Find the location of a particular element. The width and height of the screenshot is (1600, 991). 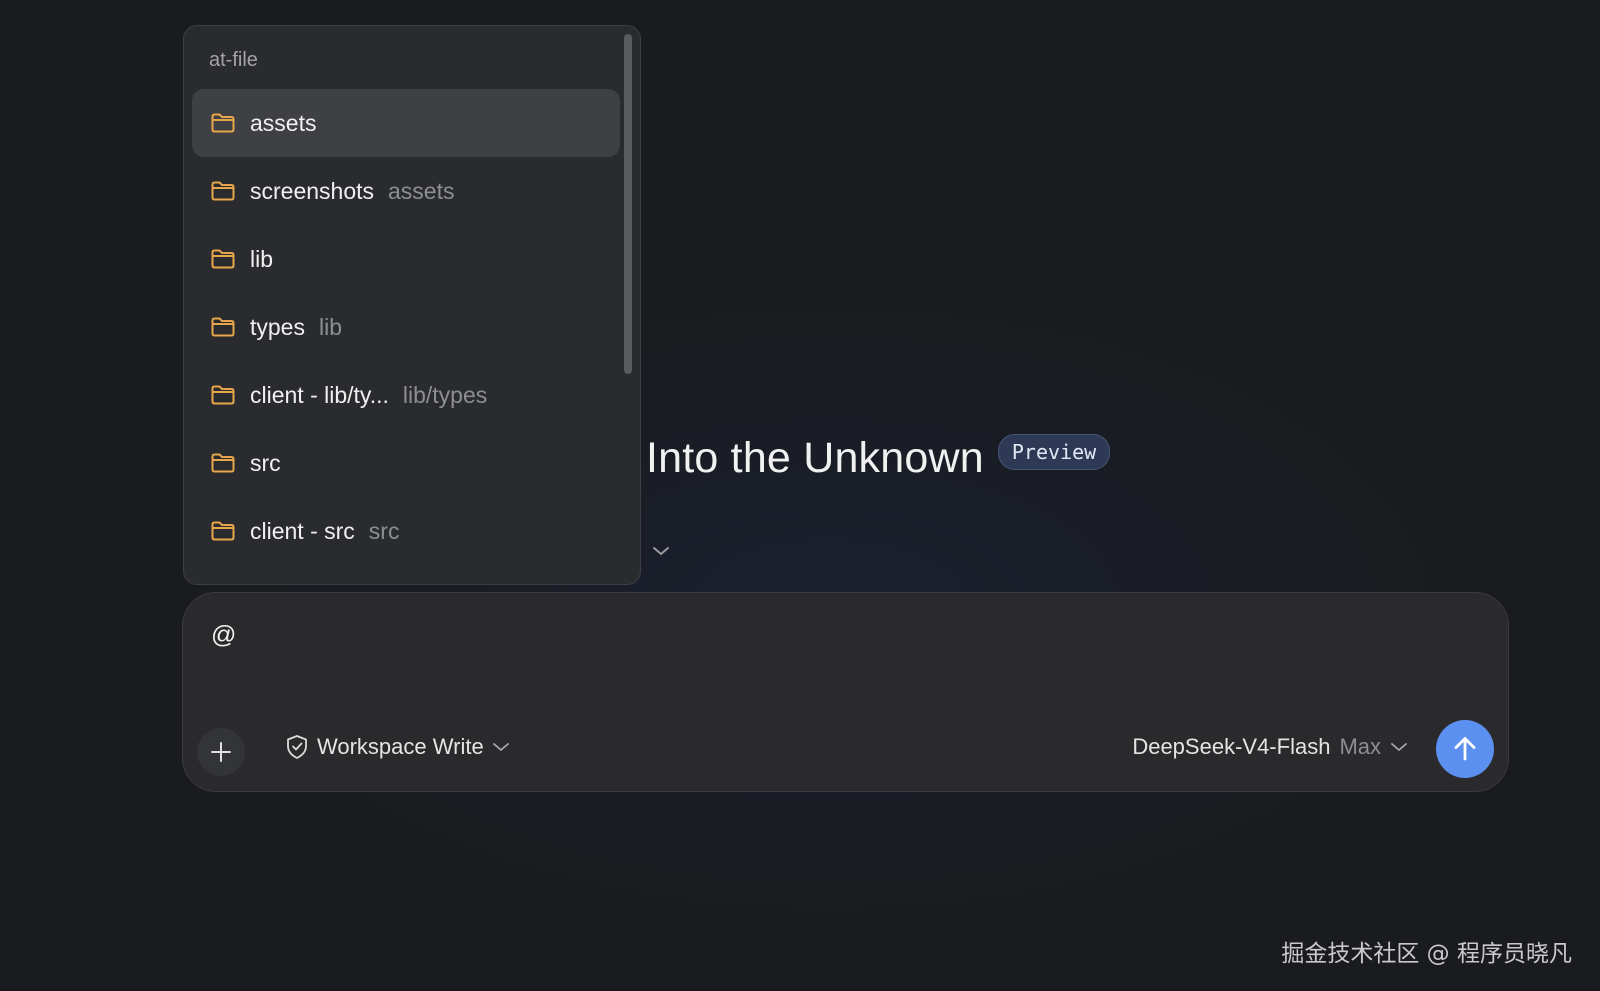

item-path: lib/types is located at coordinates (445, 394).